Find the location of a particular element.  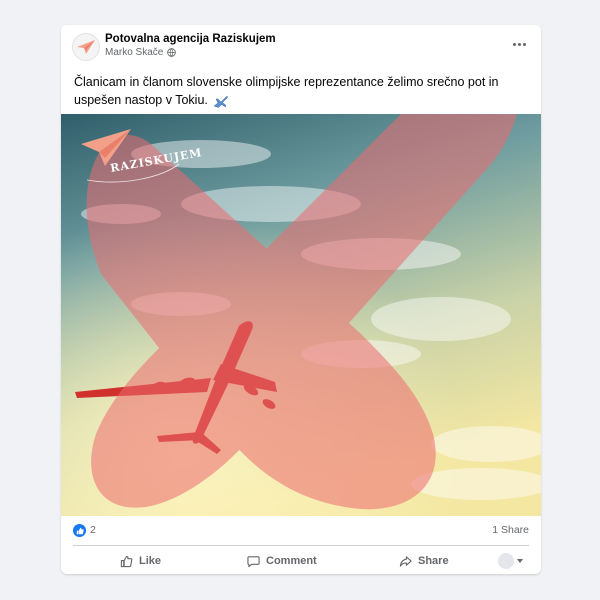

post-meta: Marko Skače is located at coordinates (141, 52).